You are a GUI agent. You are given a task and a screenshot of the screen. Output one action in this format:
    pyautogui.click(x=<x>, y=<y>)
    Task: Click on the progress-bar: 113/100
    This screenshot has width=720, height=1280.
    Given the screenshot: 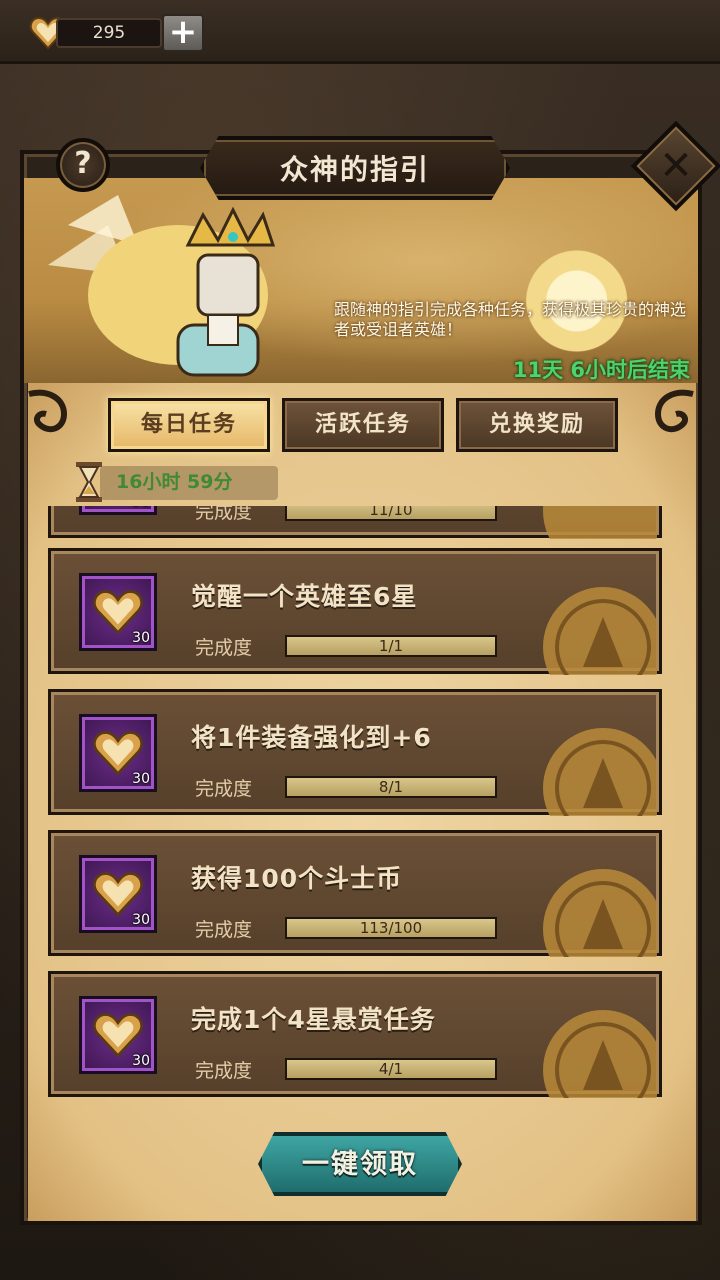 What is the action you would take?
    pyautogui.click(x=391, y=928)
    